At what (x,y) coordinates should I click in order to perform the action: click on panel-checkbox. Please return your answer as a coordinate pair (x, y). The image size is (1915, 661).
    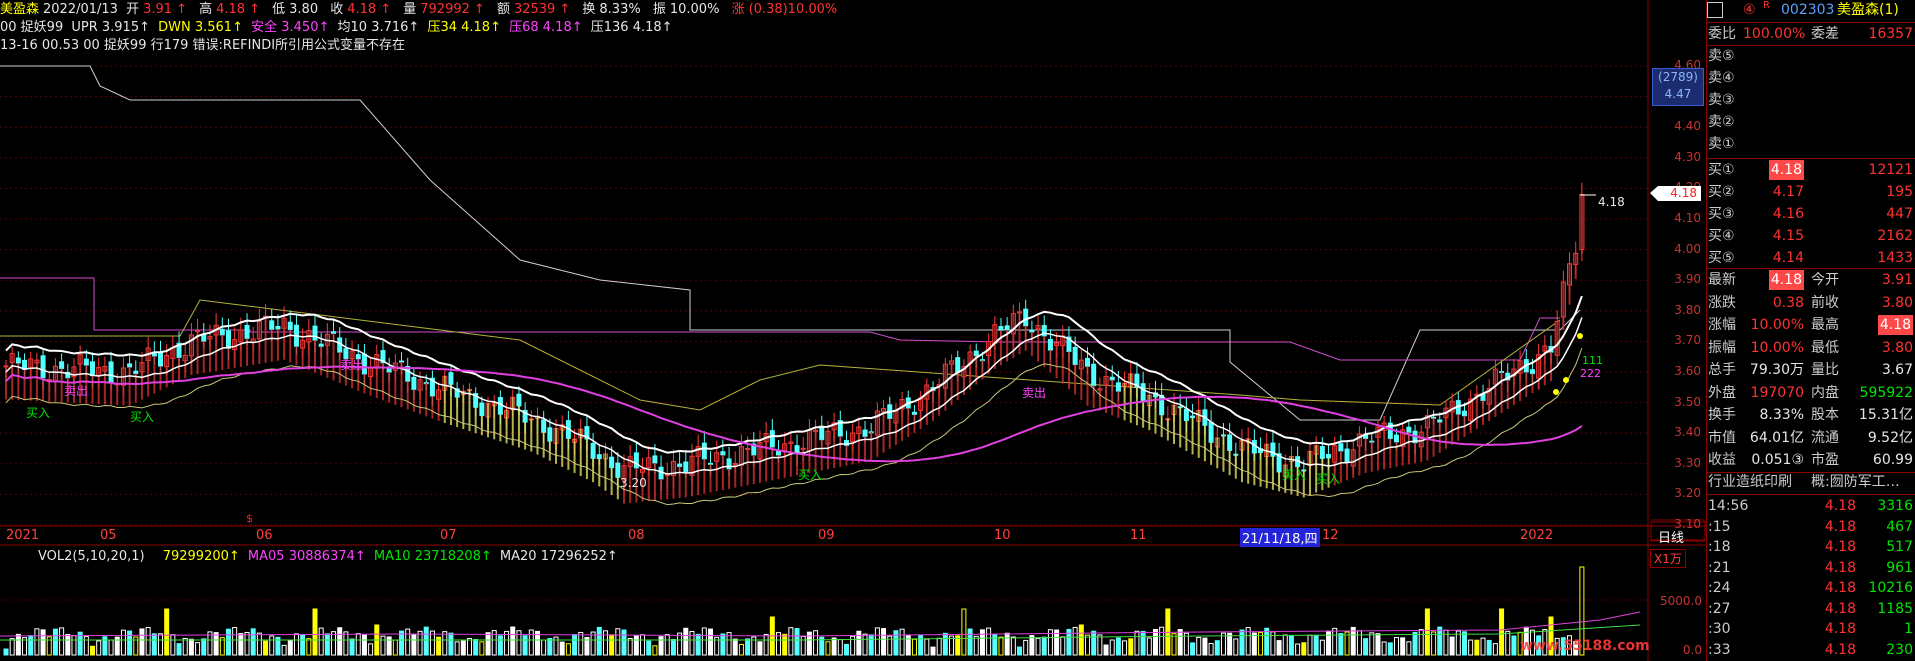
    Looking at the image, I should click on (1715, 10).